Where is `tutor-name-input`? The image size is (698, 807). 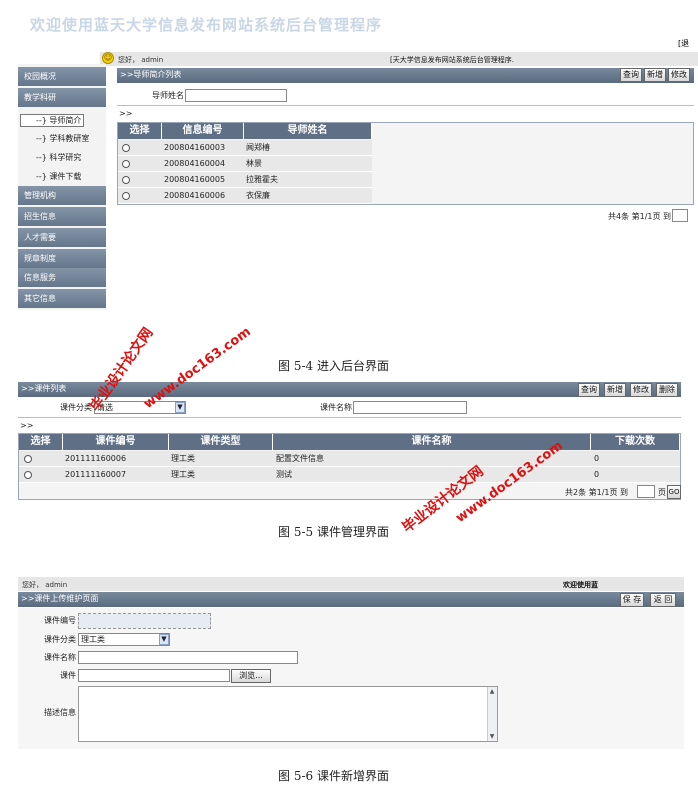
tutor-name-input is located at coordinates (236, 95).